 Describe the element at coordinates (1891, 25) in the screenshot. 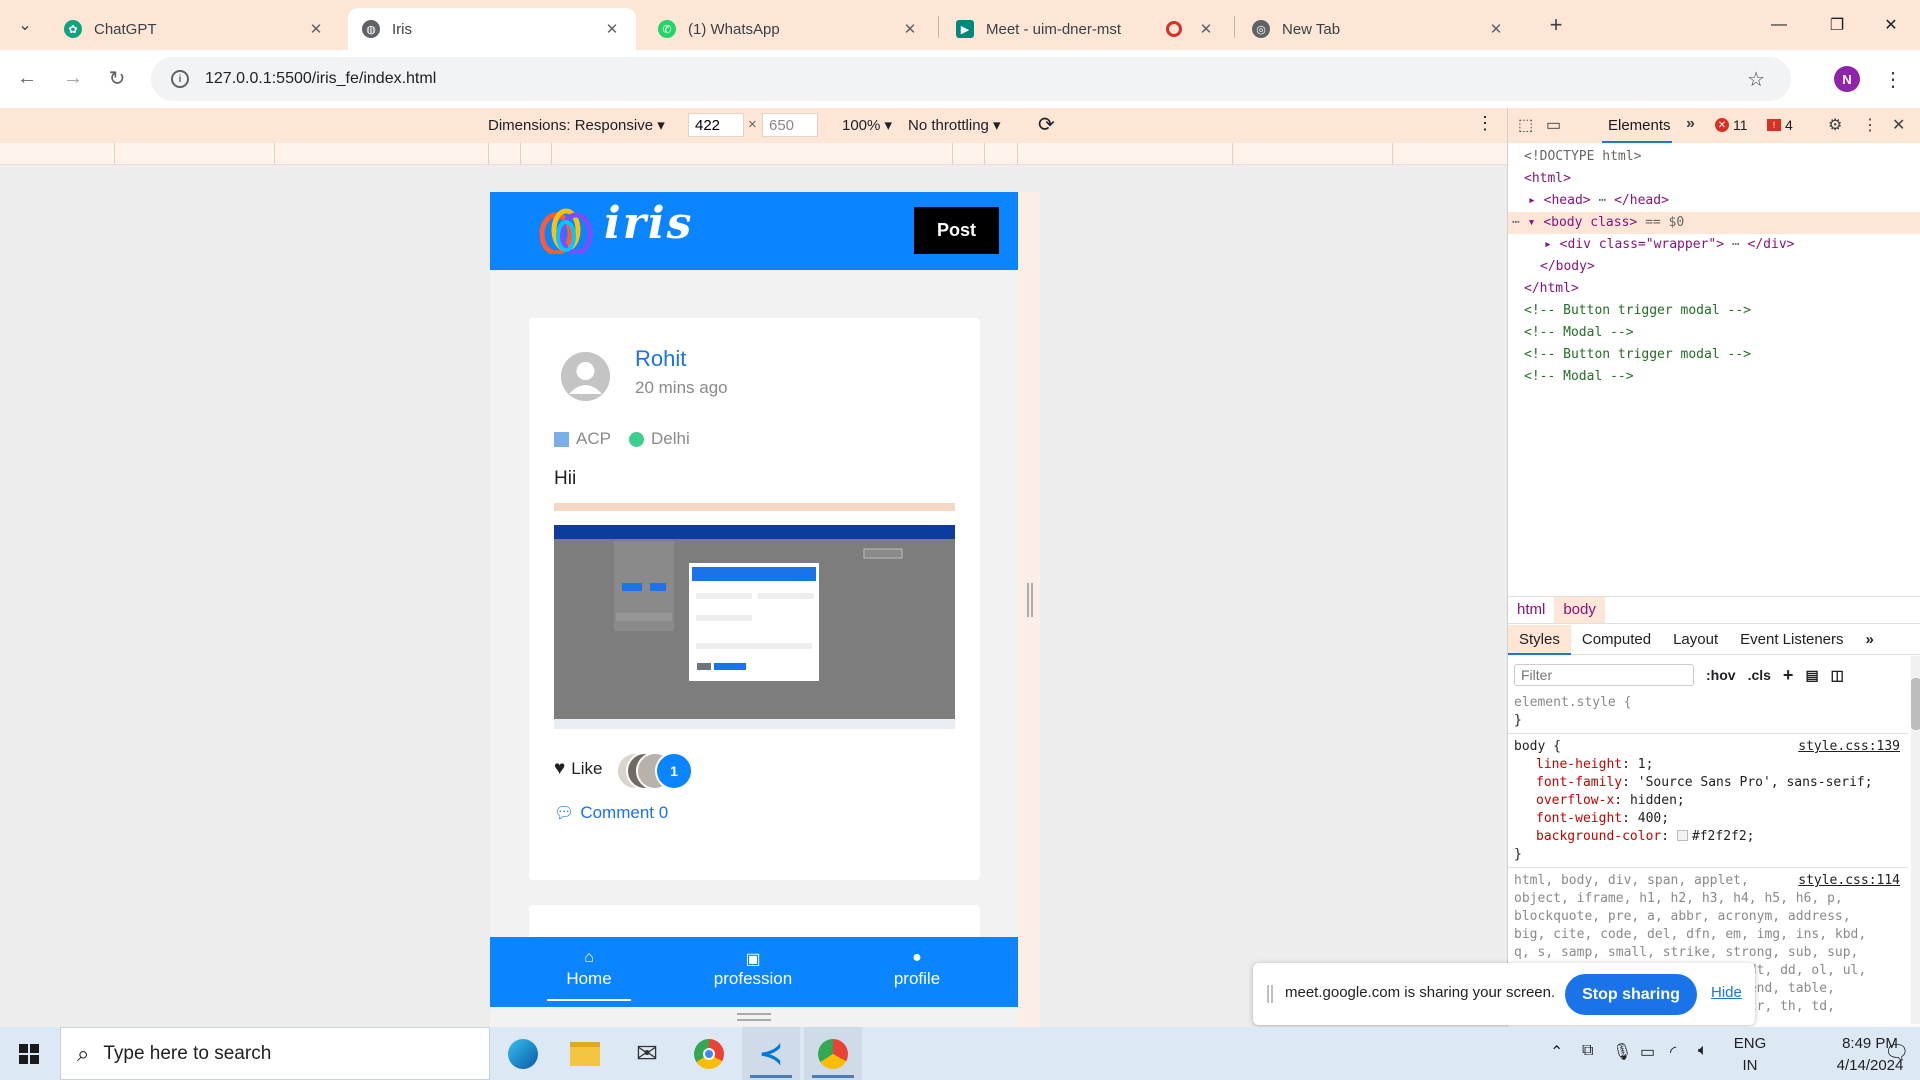

I see `window-close-icon: ✕` at that location.